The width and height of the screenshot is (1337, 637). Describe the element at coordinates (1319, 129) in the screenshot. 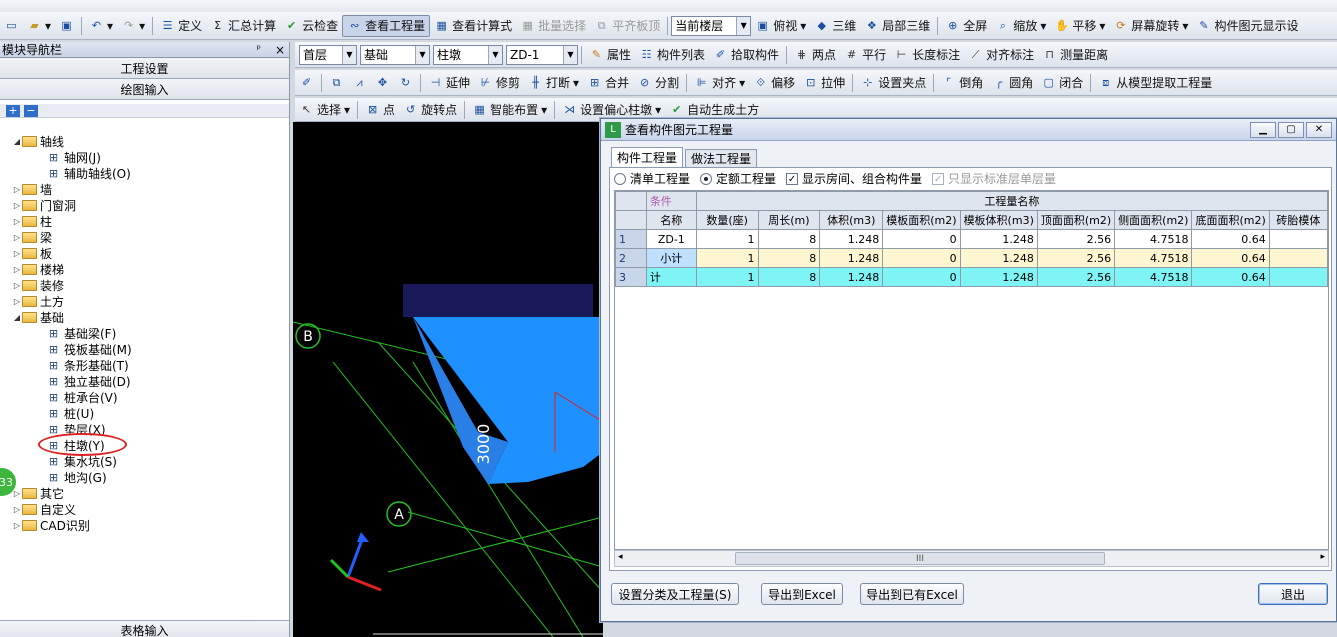

I see `close-button: ✕` at that location.